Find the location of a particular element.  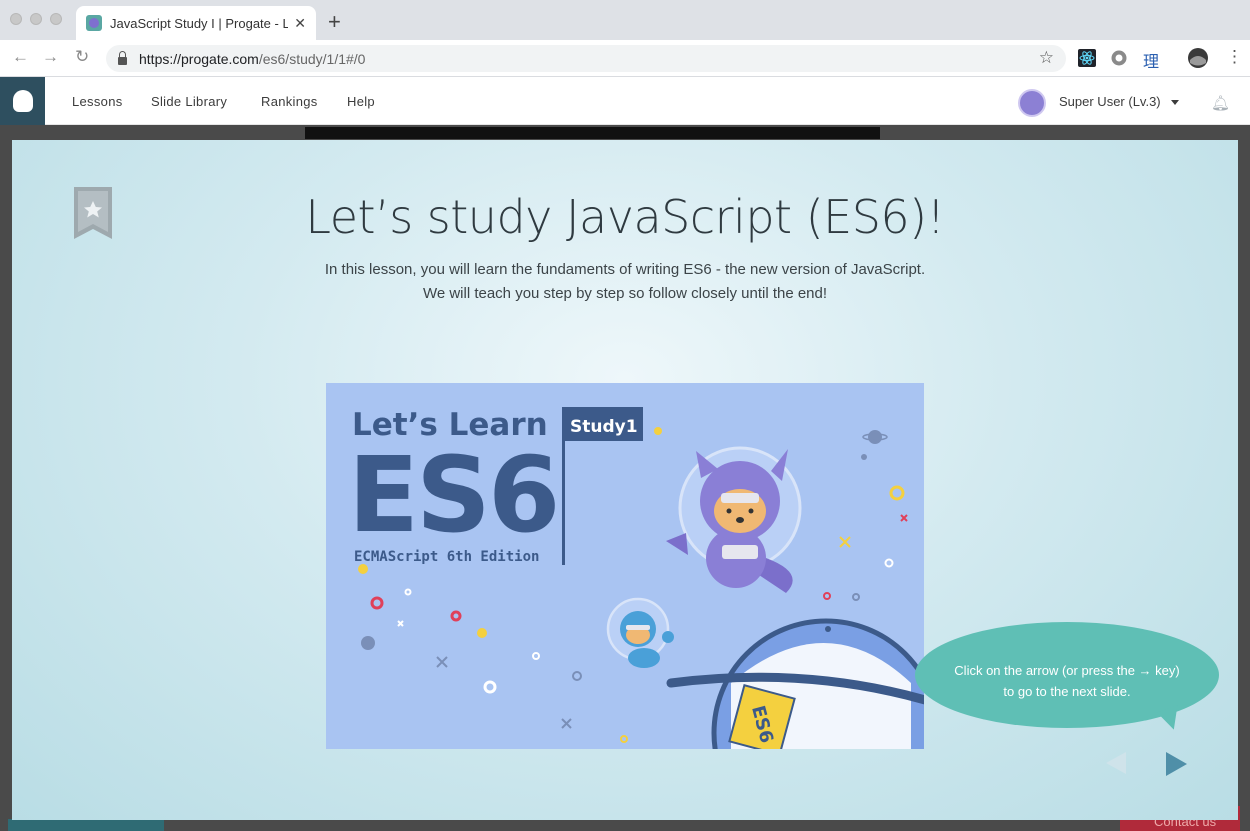

new-tab-button: + is located at coordinates (334, 22).